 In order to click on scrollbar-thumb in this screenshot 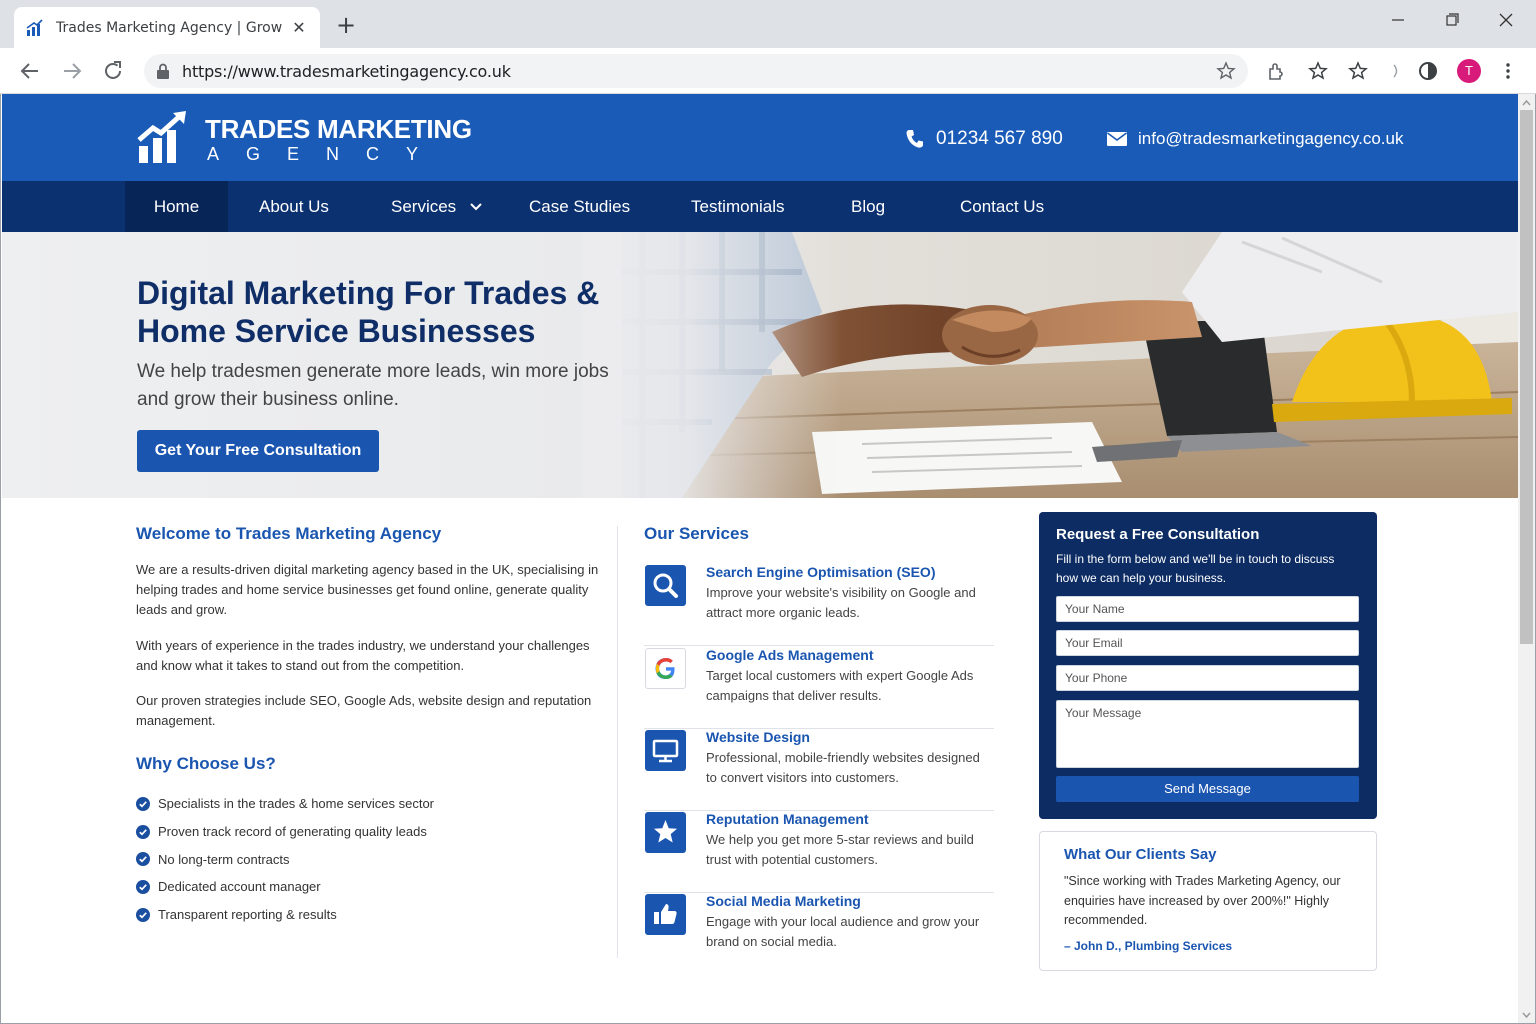, I will do `click(1526, 377)`.